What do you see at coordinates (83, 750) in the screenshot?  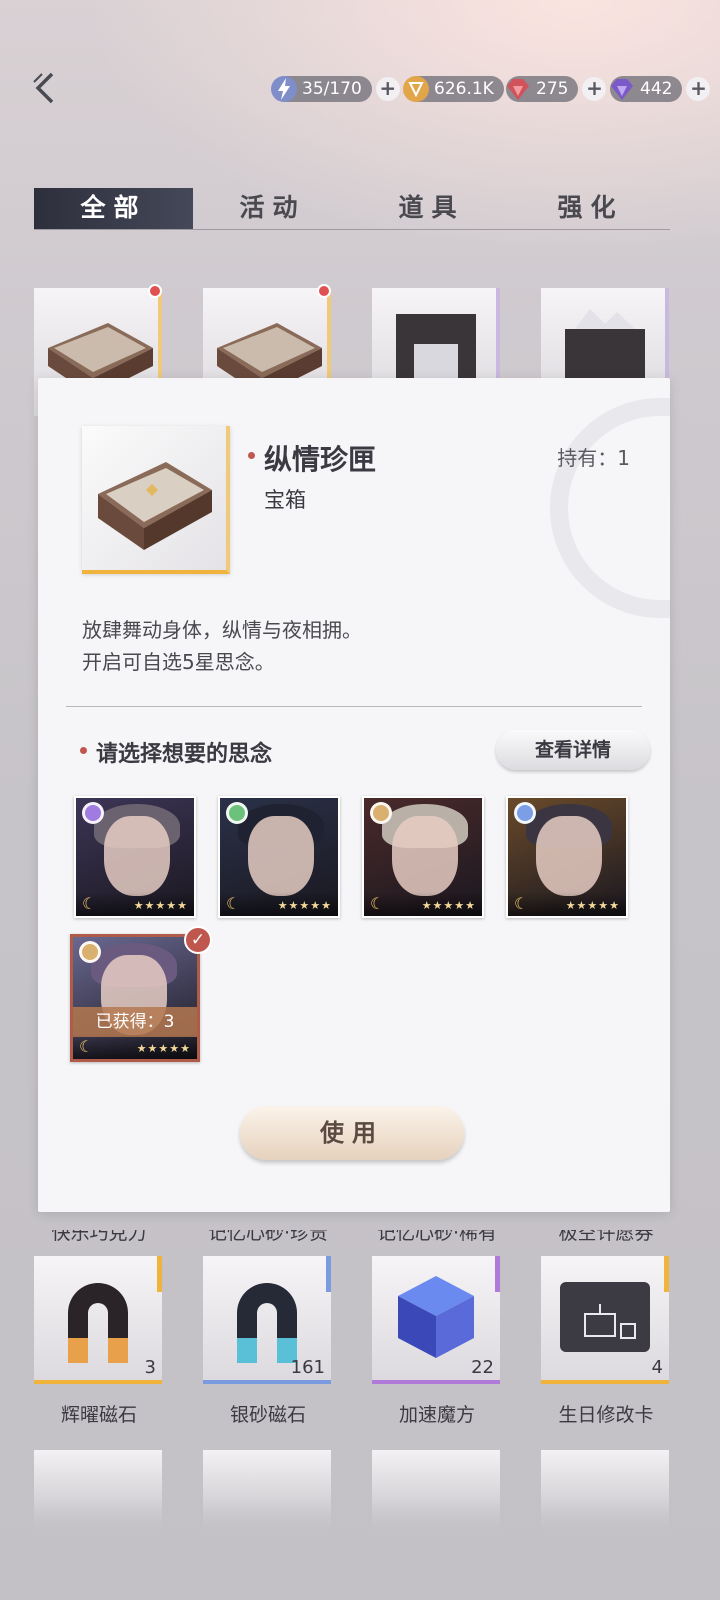 I see `section-bullet` at bounding box center [83, 750].